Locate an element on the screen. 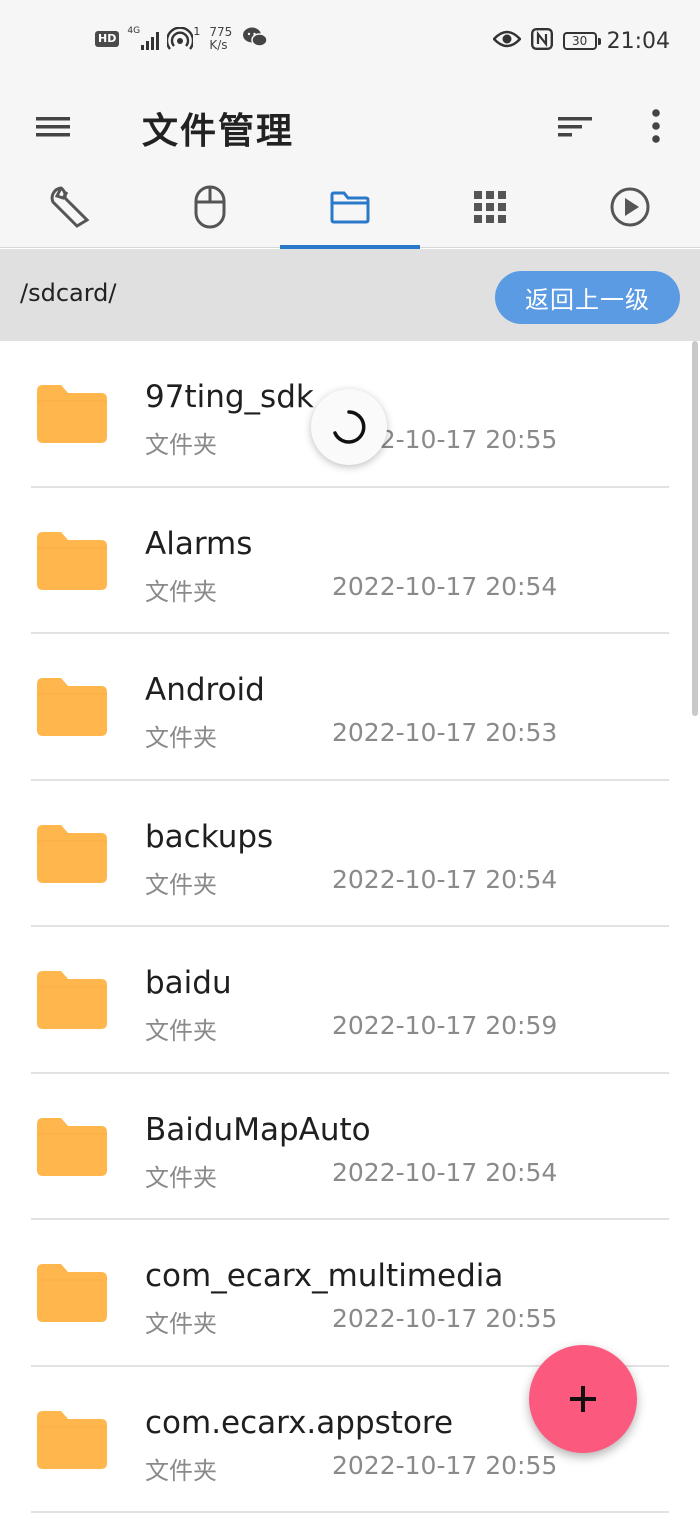  scrollbar is located at coordinates (695, 528).